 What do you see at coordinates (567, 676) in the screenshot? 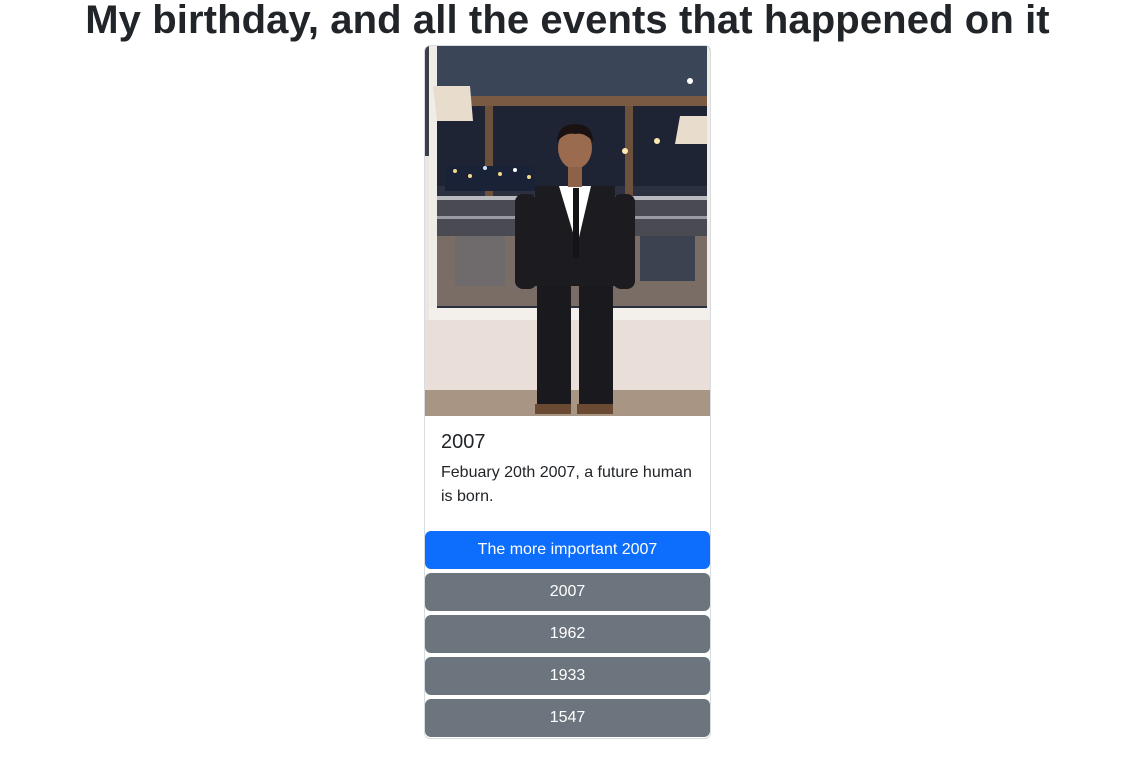
I see `year-1933-button: 1933` at bounding box center [567, 676].